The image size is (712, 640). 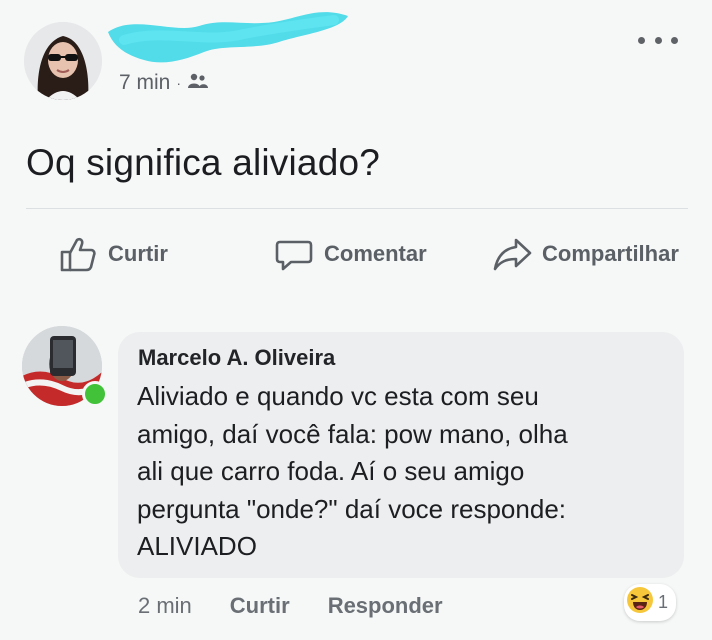 I want to click on comment-reply-link: Responder, so click(x=385, y=606).